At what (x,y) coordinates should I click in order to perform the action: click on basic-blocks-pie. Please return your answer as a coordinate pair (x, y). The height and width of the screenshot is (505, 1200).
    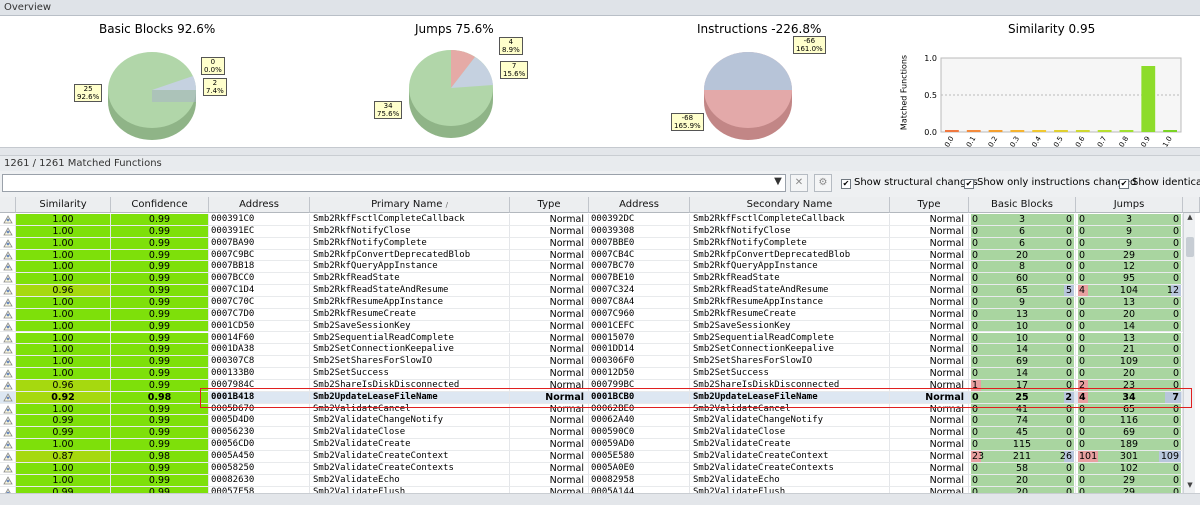
    Looking at the image, I should click on (152, 96).